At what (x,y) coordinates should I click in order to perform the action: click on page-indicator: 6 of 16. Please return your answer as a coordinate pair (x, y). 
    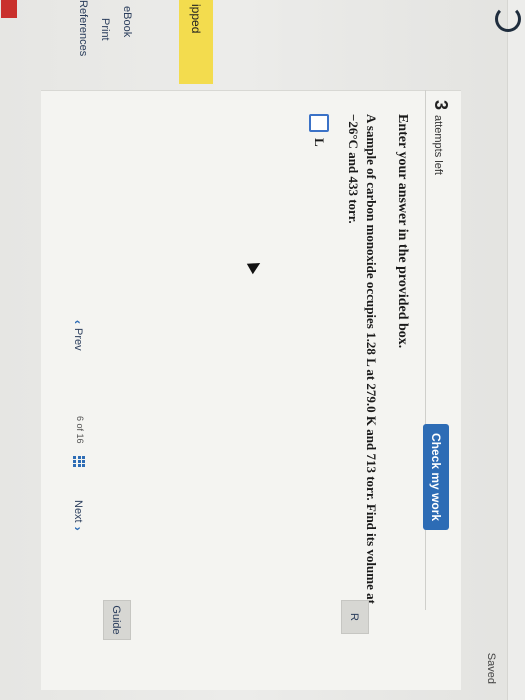
    Looking at the image, I should click on (80, 430).